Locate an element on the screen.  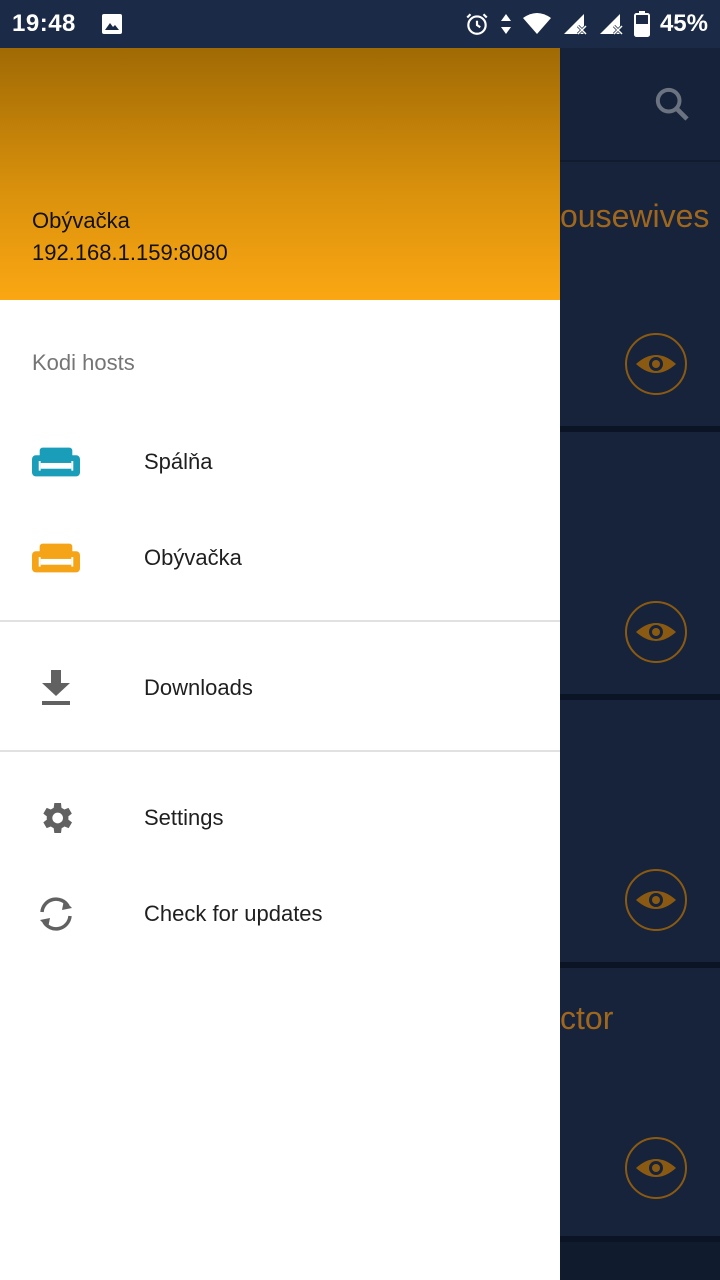
menu-item-check-updates: Check for updates is located at coordinates (280, 914).